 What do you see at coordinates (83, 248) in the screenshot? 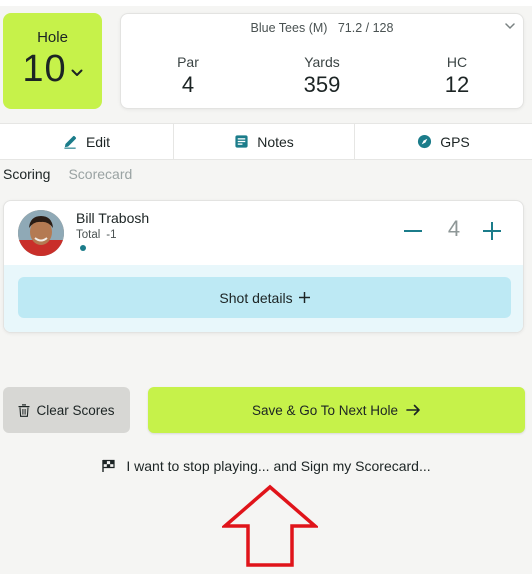
I see `status-dot` at bounding box center [83, 248].